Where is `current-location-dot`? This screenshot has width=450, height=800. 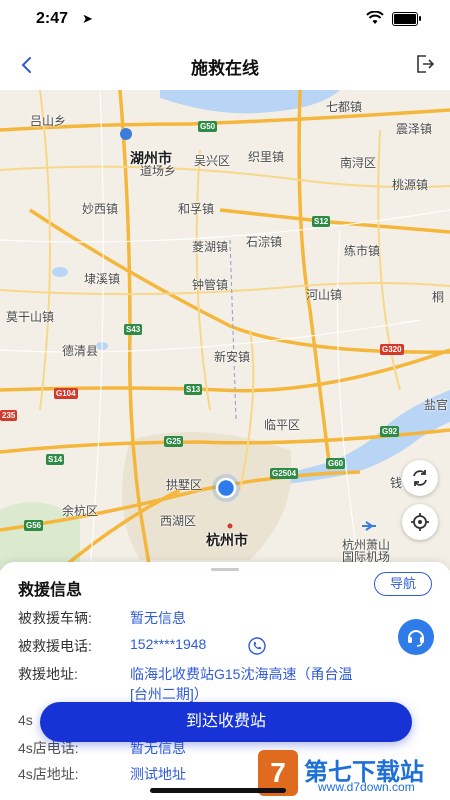 current-location-dot is located at coordinates (226, 488).